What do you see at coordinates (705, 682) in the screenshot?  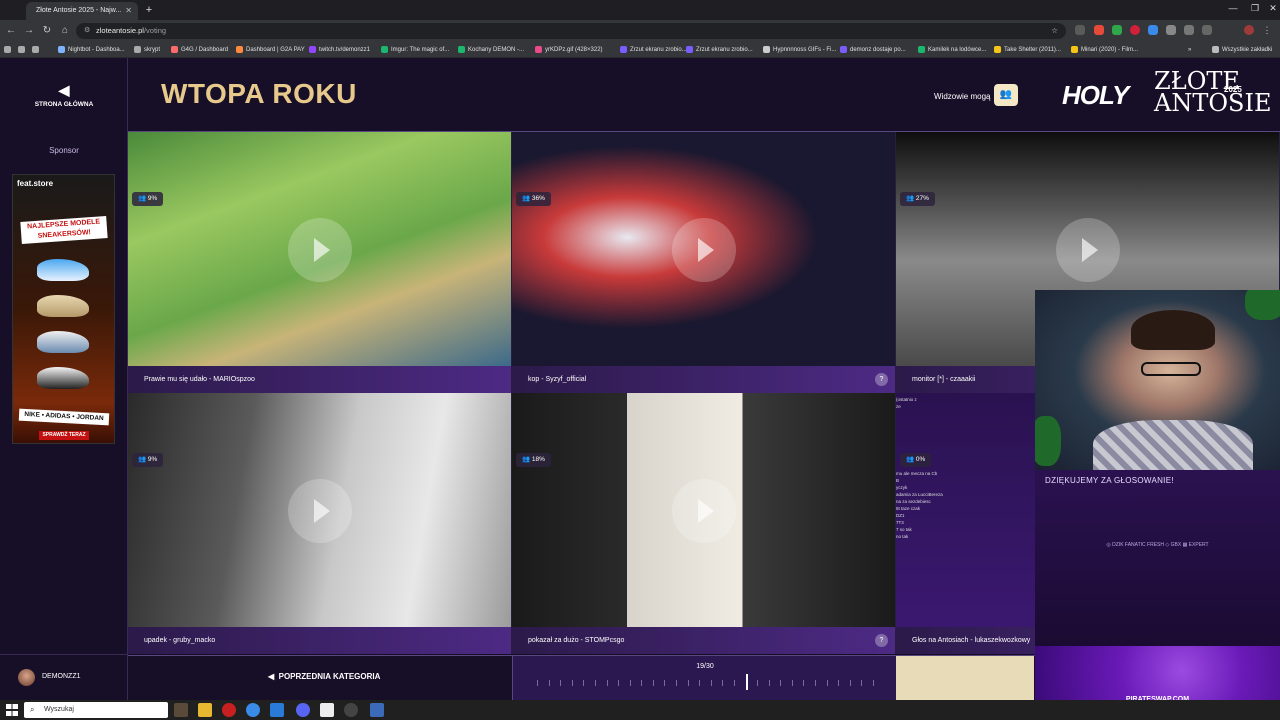 I see `progress-ticks` at bounding box center [705, 682].